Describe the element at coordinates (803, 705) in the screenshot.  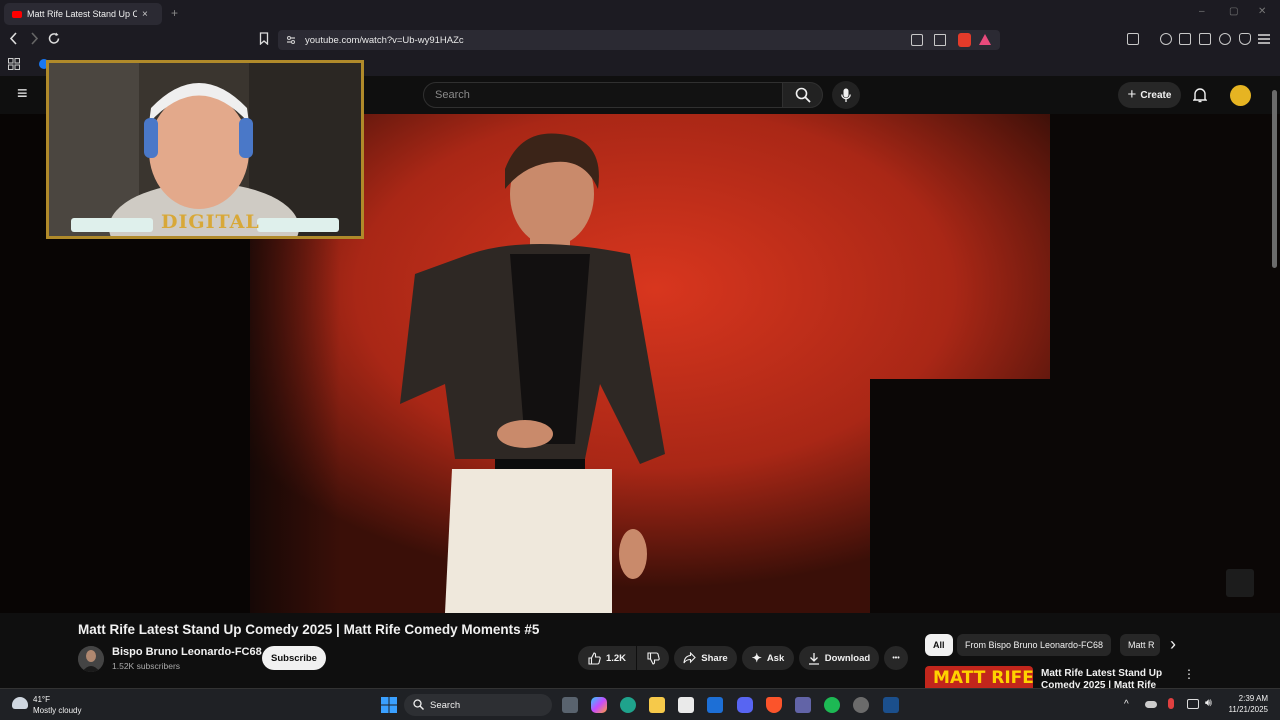
I see `teams-icon` at that location.